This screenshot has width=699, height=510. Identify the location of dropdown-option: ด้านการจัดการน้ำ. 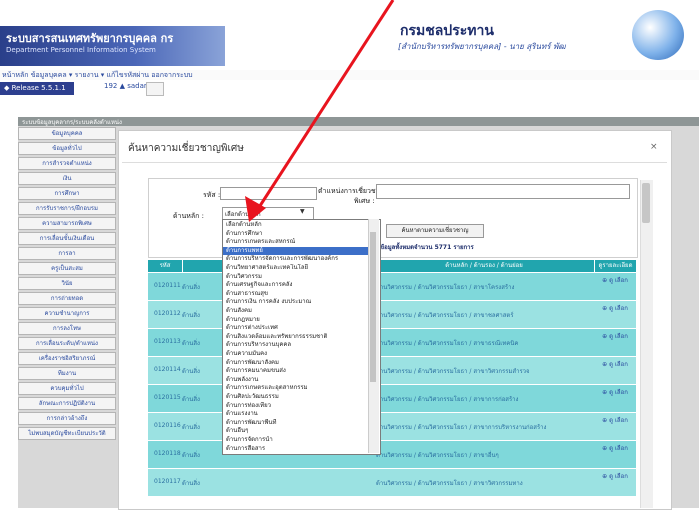
(297, 440).